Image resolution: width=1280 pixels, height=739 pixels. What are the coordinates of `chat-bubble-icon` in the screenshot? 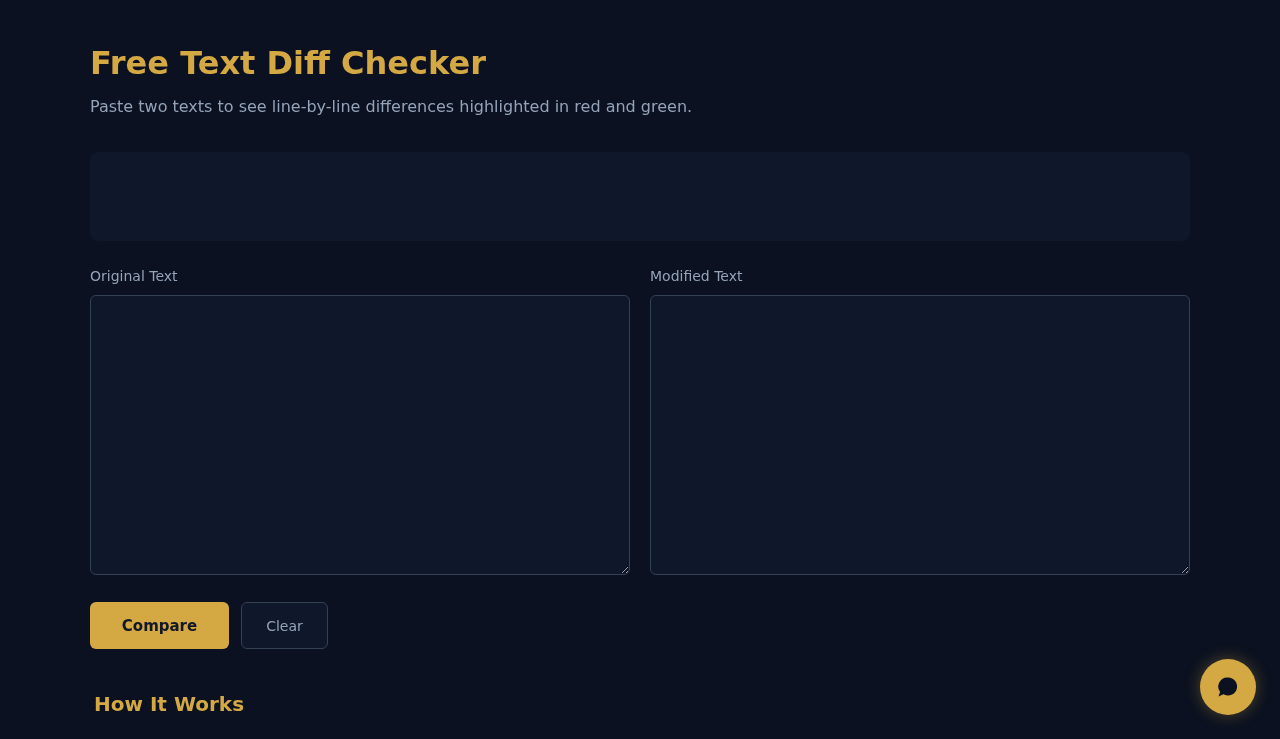 It's located at (1228, 687).